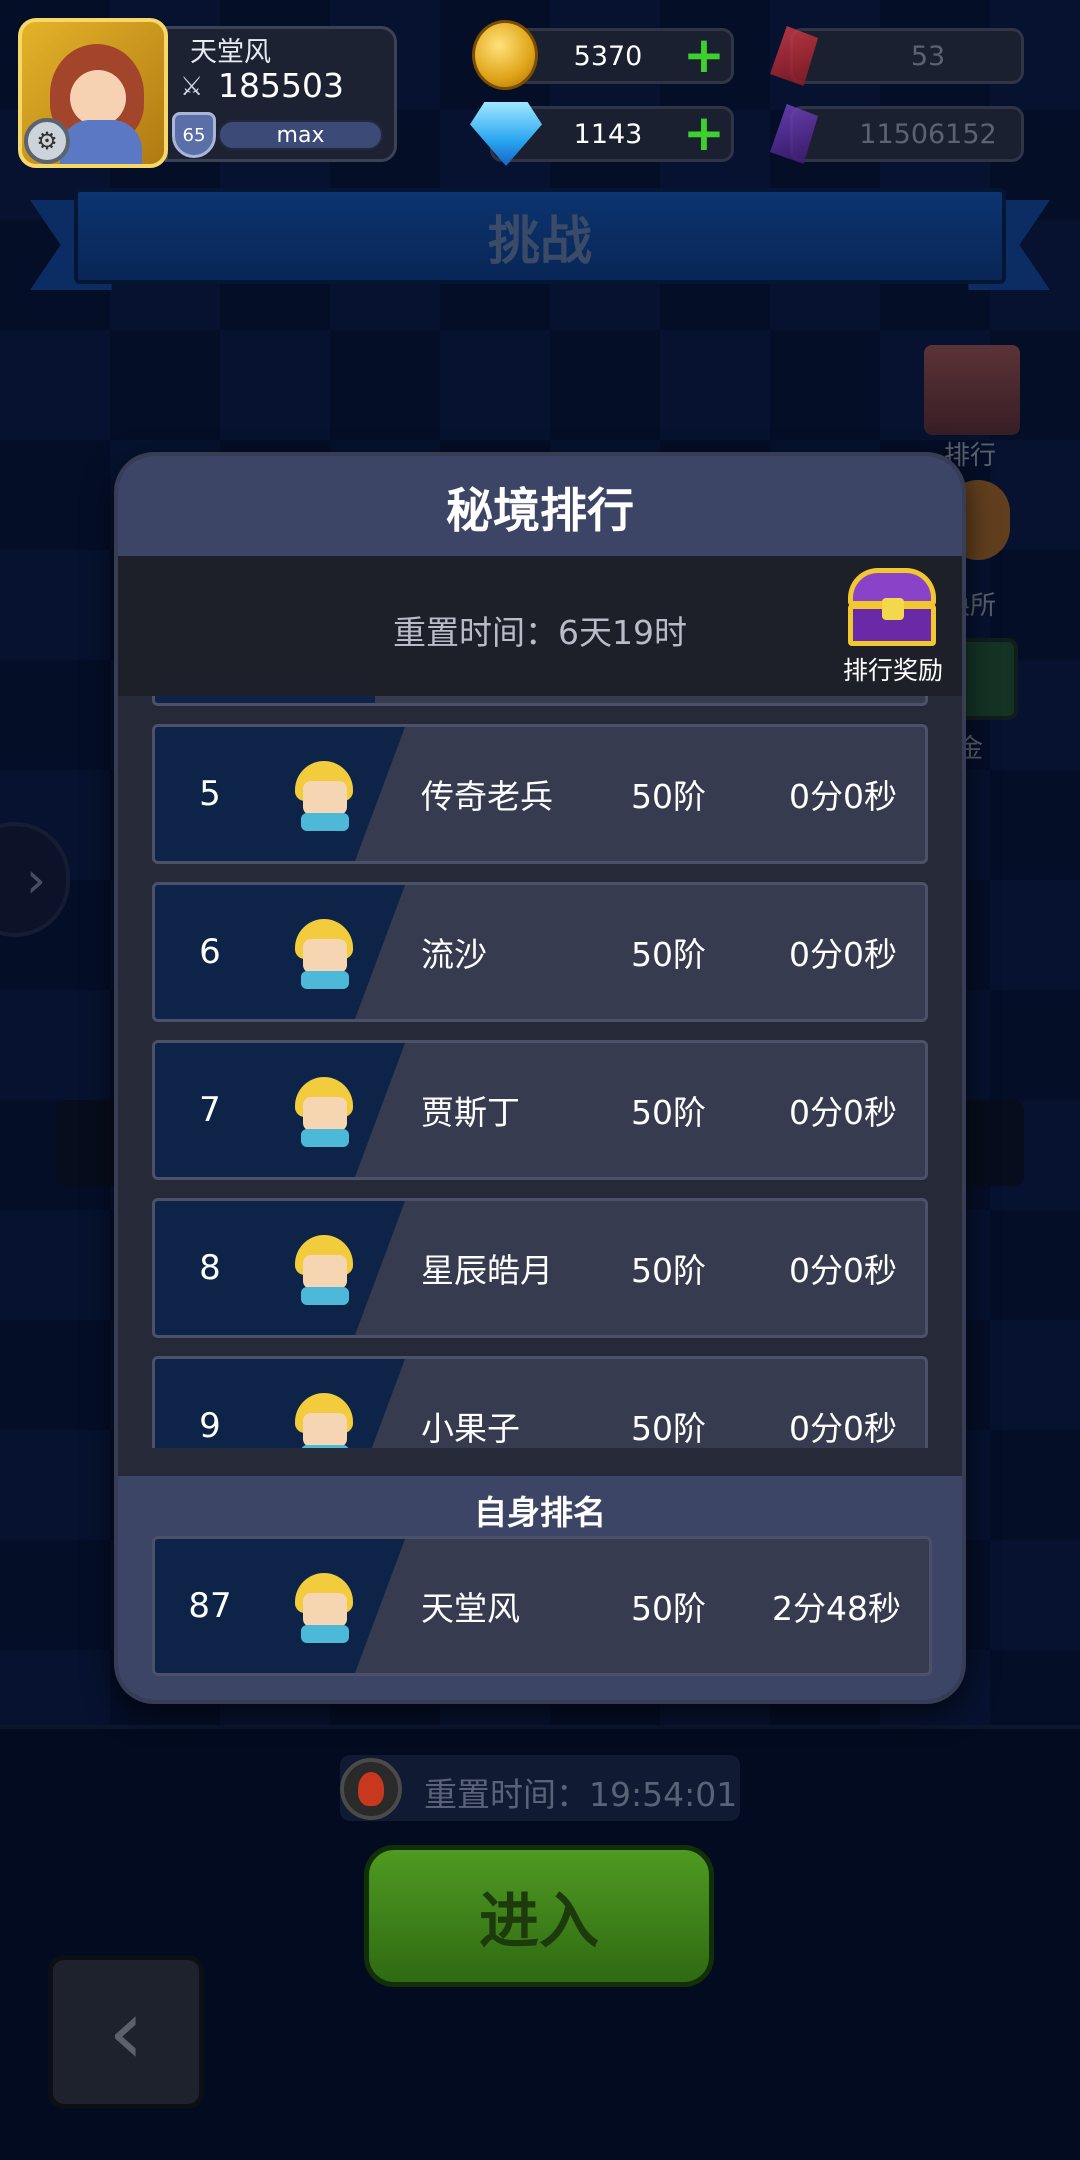  I want to click on back-button: ‹, so click(126, 2032).